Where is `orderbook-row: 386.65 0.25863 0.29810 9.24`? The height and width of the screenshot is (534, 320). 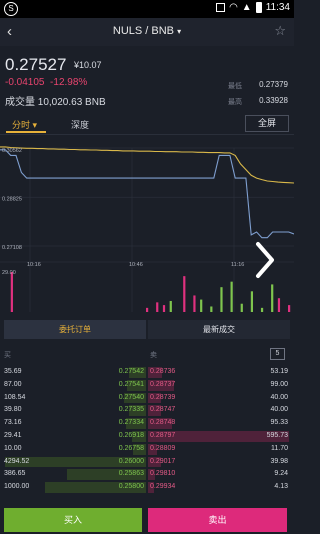 orderbook-row: 386.65 0.25863 0.29810 9.24 is located at coordinates (147, 474).